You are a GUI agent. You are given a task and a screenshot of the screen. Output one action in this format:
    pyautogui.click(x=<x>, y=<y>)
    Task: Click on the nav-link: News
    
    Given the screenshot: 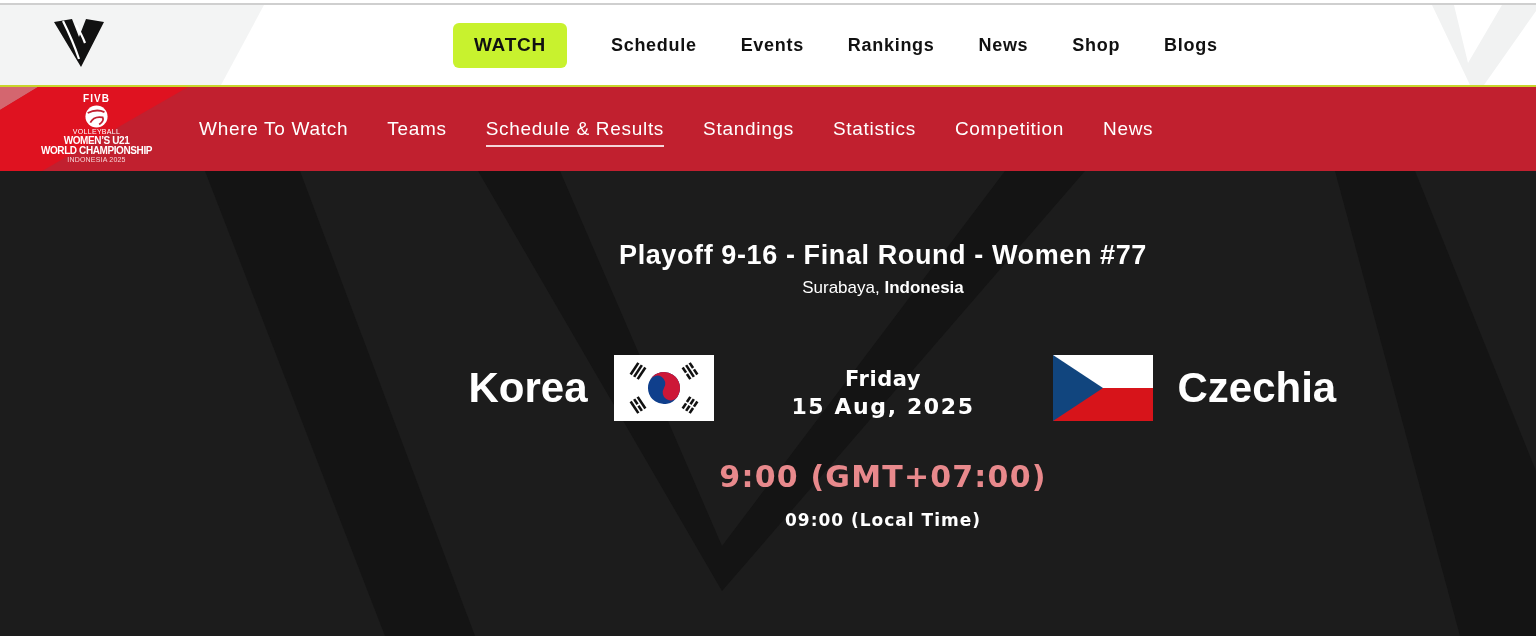 What is the action you would take?
    pyautogui.click(x=1003, y=45)
    